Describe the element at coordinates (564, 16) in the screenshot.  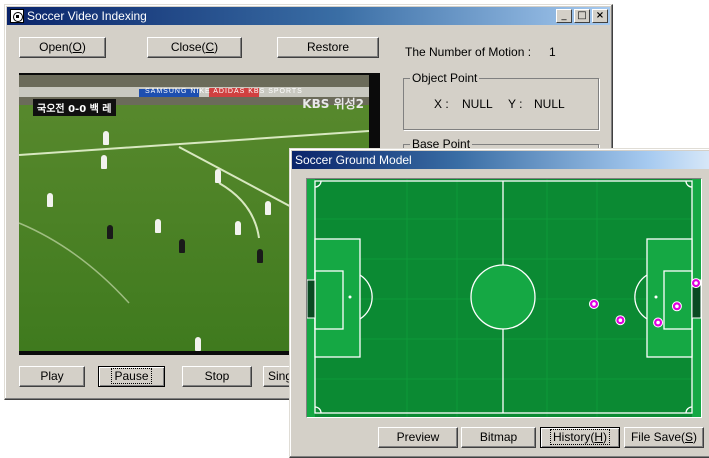
I see `minimize-button: _` at that location.